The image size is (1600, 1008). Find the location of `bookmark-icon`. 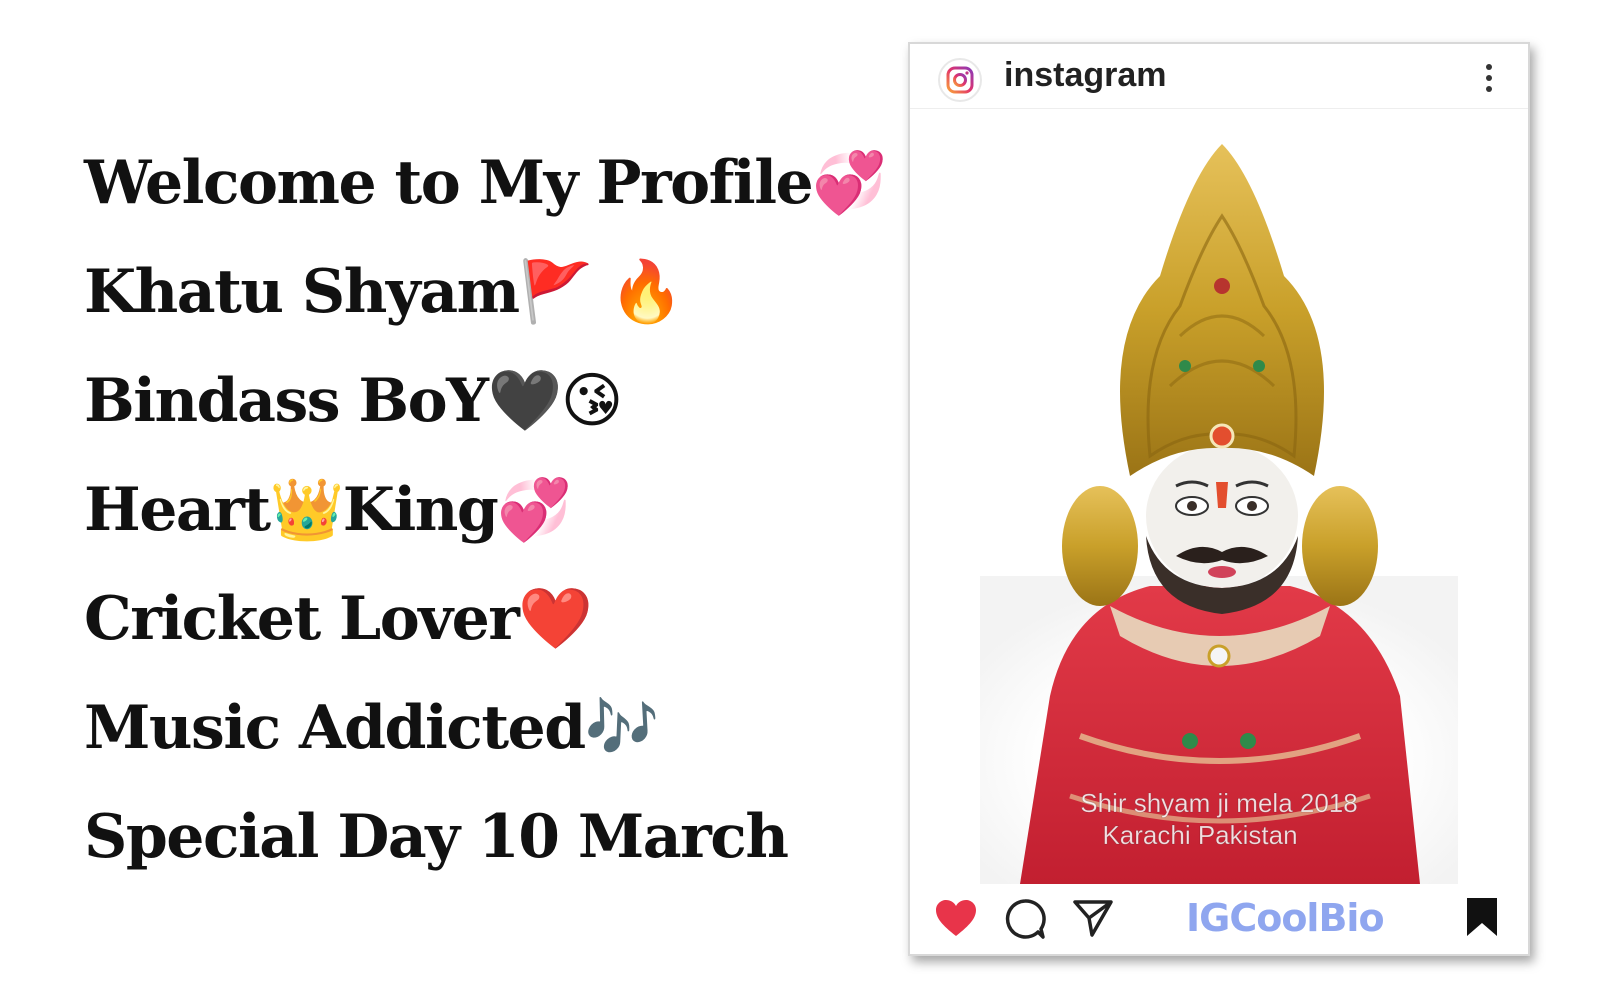

bookmark-icon is located at coordinates (1482, 917).